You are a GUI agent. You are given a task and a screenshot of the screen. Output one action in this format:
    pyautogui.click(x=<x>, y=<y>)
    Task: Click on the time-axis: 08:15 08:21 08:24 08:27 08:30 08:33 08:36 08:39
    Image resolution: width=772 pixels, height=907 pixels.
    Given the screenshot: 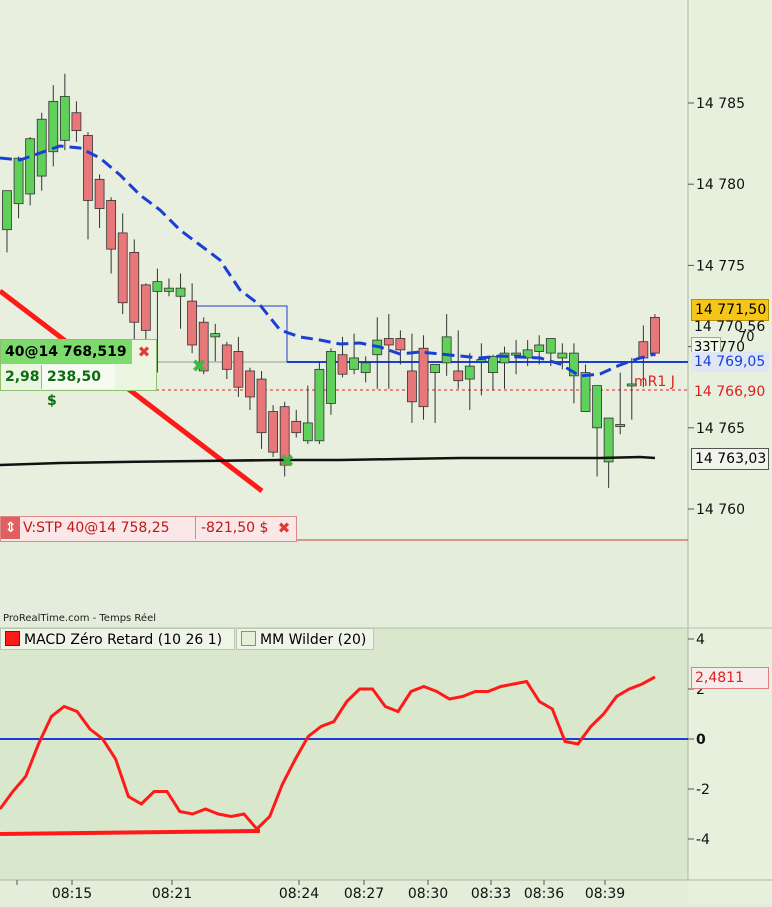 What is the action you would take?
    pyautogui.click(x=320, y=891)
    